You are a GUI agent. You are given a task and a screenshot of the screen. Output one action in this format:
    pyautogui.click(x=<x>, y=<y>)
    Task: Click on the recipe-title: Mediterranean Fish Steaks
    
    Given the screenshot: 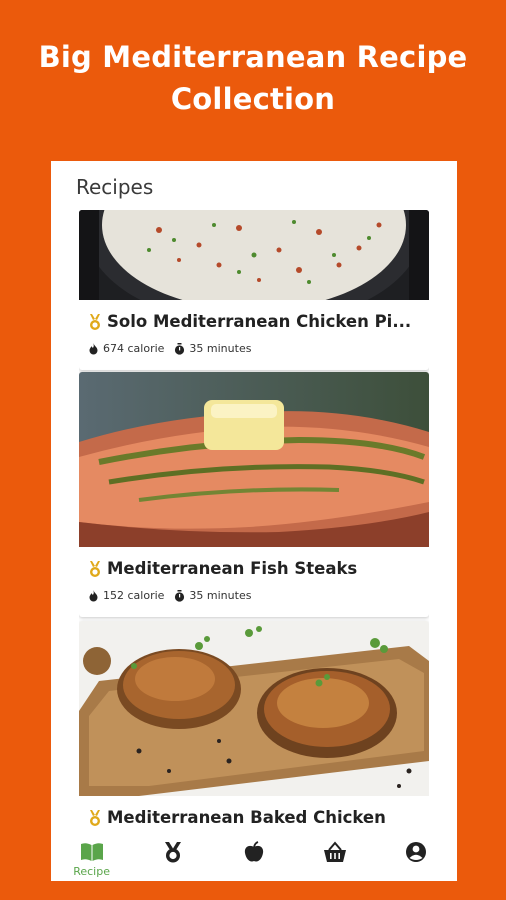 What is the action you would take?
    pyautogui.click(x=232, y=568)
    